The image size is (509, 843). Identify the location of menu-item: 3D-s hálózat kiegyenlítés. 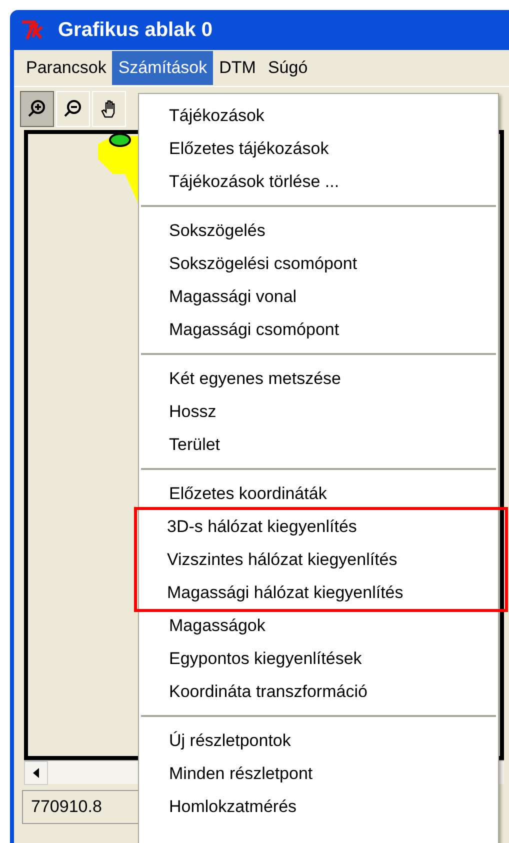
(321, 526).